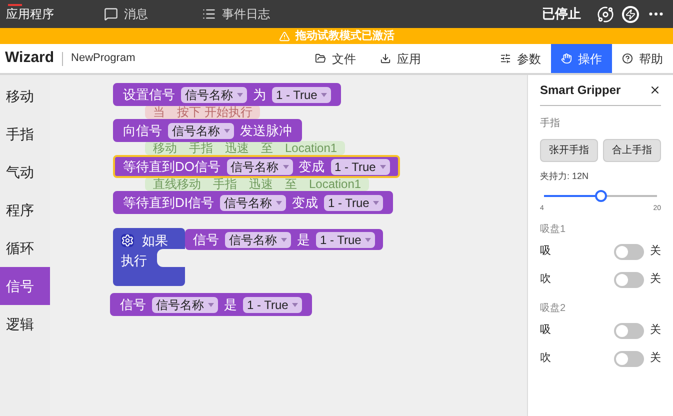 The width and height of the screenshot is (673, 416). What do you see at coordinates (25, 286) in the screenshot?
I see `category-tab: 信号` at bounding box center [25, 286].